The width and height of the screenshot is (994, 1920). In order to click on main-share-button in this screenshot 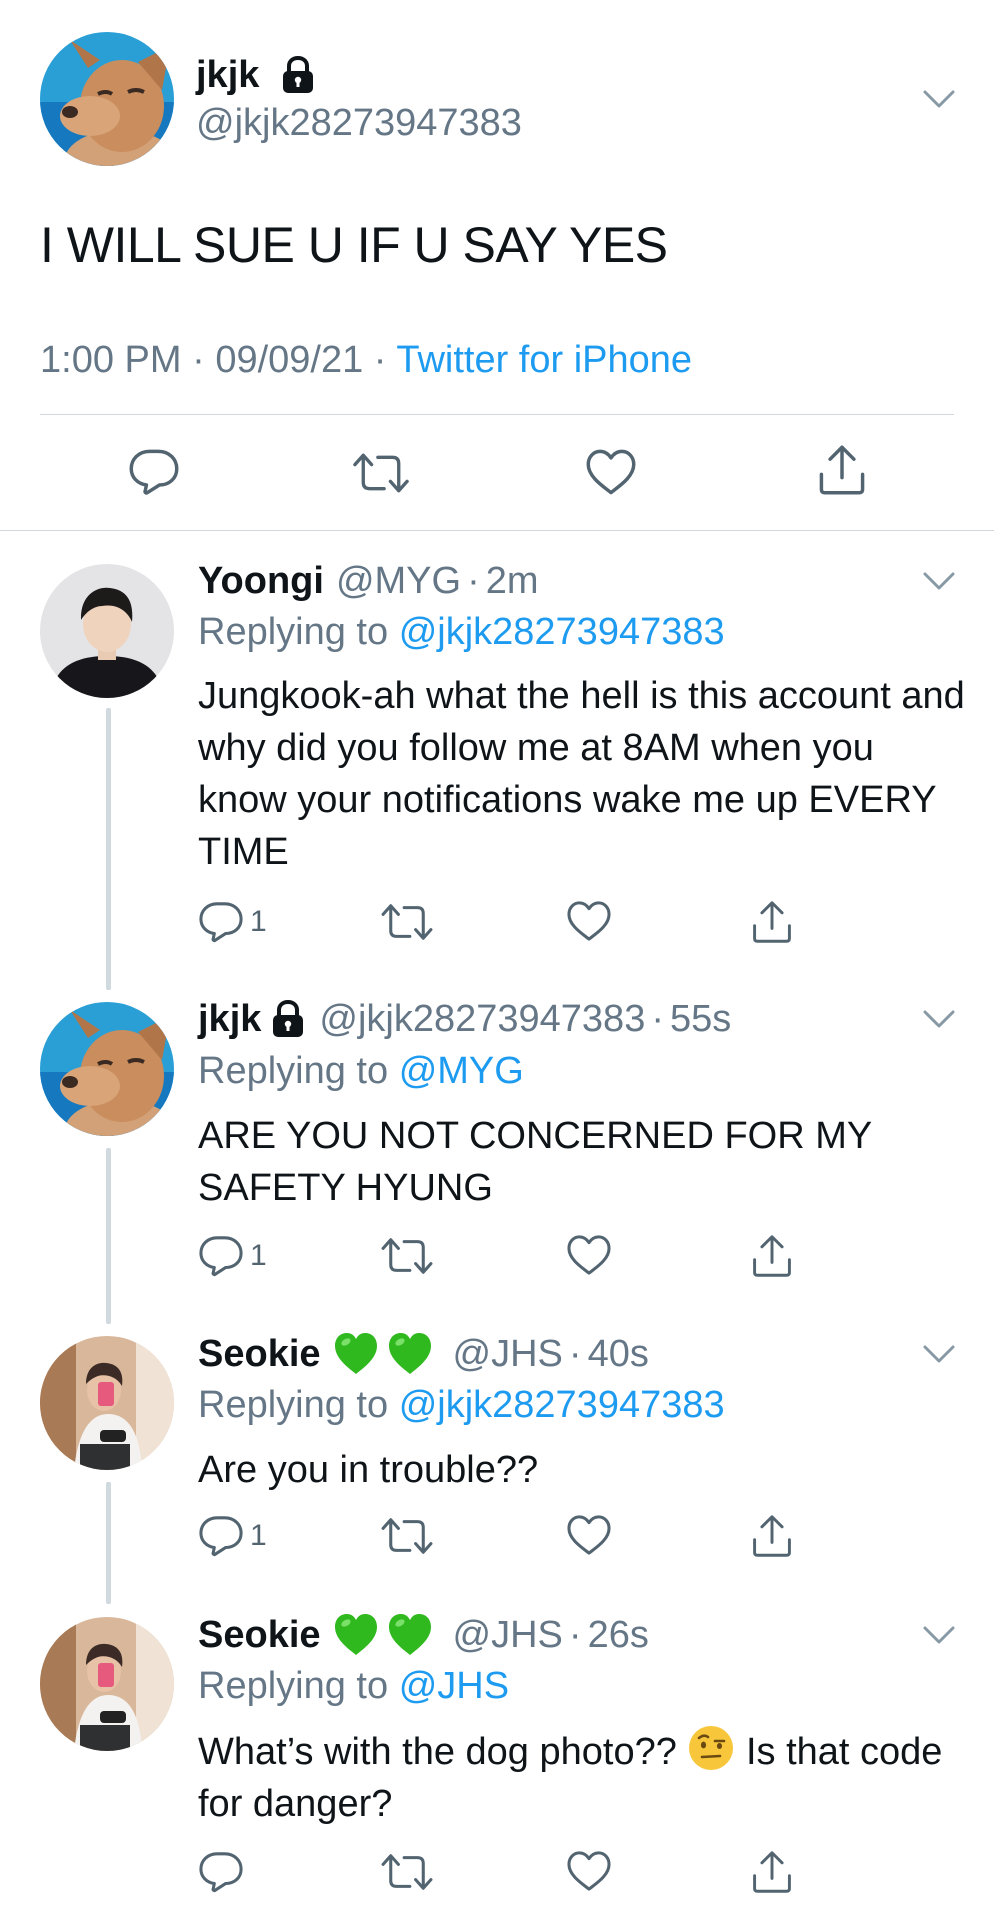, I will do `click(842, 470)`.